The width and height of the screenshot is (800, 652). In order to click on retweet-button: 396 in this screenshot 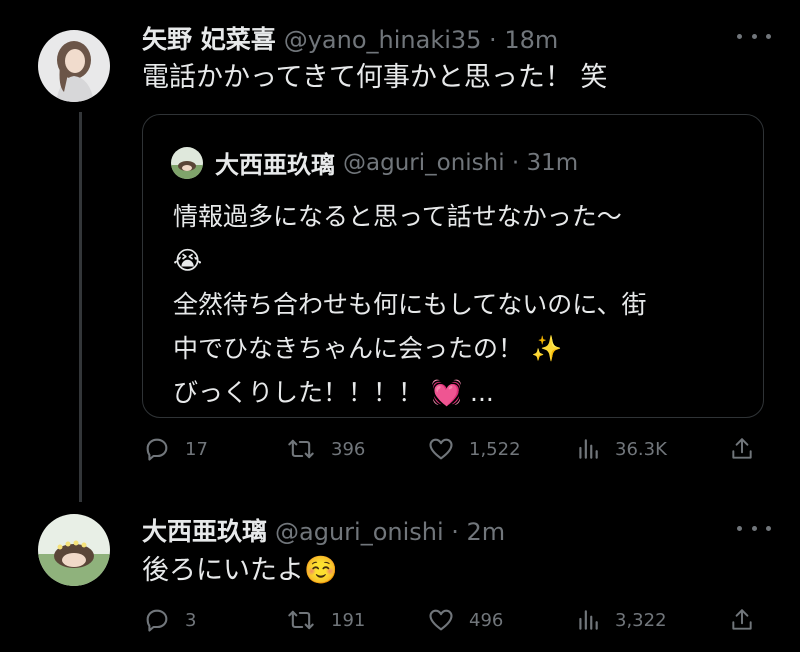, I will do `click(325, 449)`.